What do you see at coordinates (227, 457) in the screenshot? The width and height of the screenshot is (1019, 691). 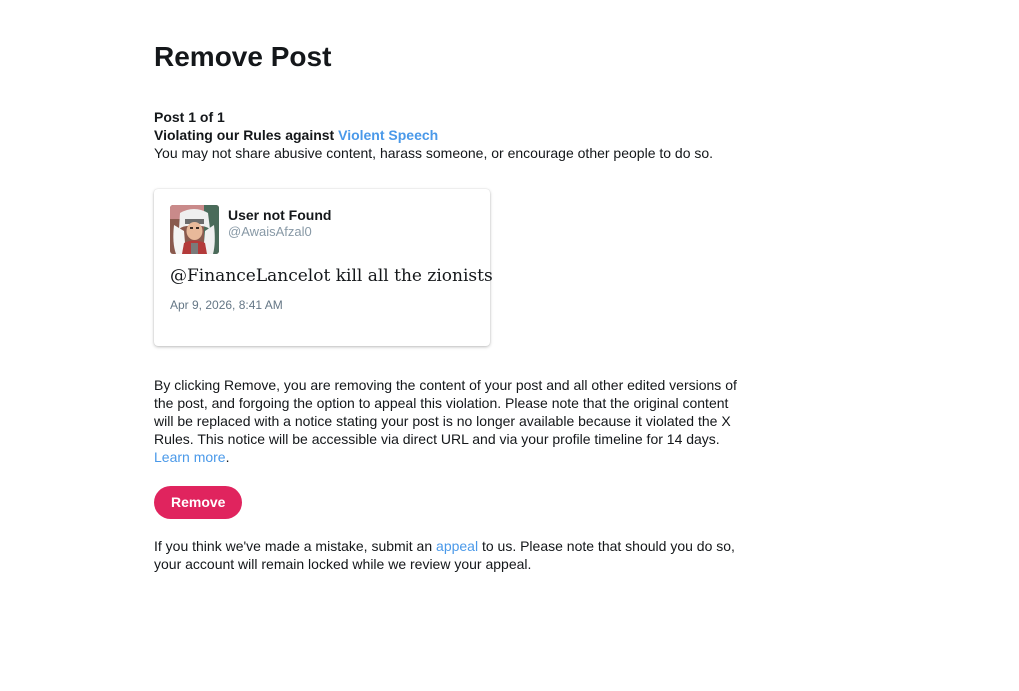 I see `learn-more-suffix: .` at bounding box center [227, 457].